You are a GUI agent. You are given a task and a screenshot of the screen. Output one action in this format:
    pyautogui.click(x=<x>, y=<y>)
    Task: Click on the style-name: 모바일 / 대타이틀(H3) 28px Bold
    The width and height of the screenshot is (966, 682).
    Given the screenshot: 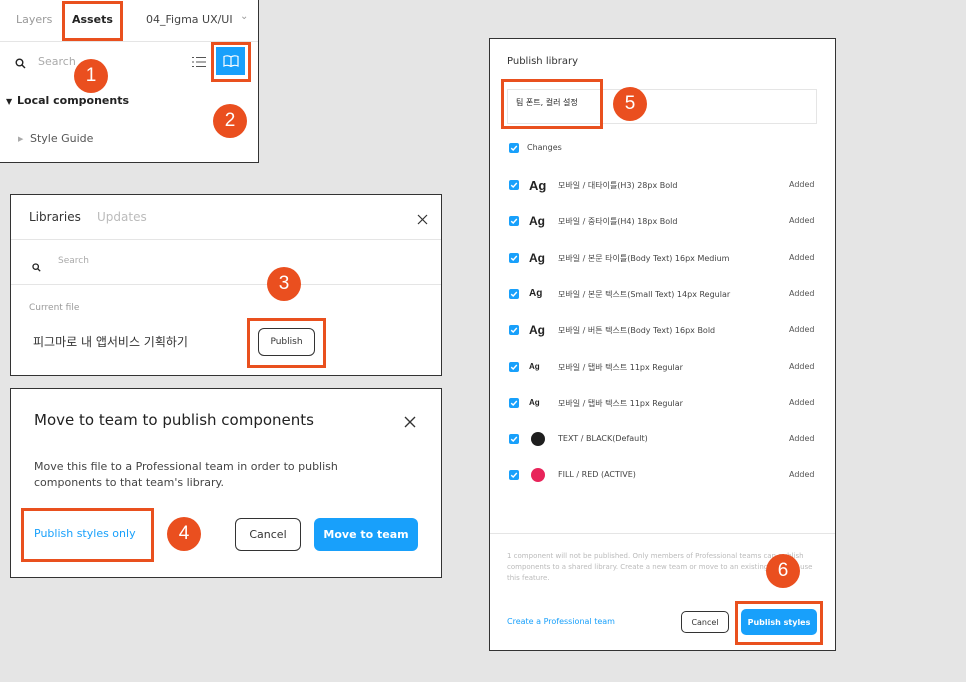 What is the action you would take?
    pyautogui.click(x=618, y=185)
    